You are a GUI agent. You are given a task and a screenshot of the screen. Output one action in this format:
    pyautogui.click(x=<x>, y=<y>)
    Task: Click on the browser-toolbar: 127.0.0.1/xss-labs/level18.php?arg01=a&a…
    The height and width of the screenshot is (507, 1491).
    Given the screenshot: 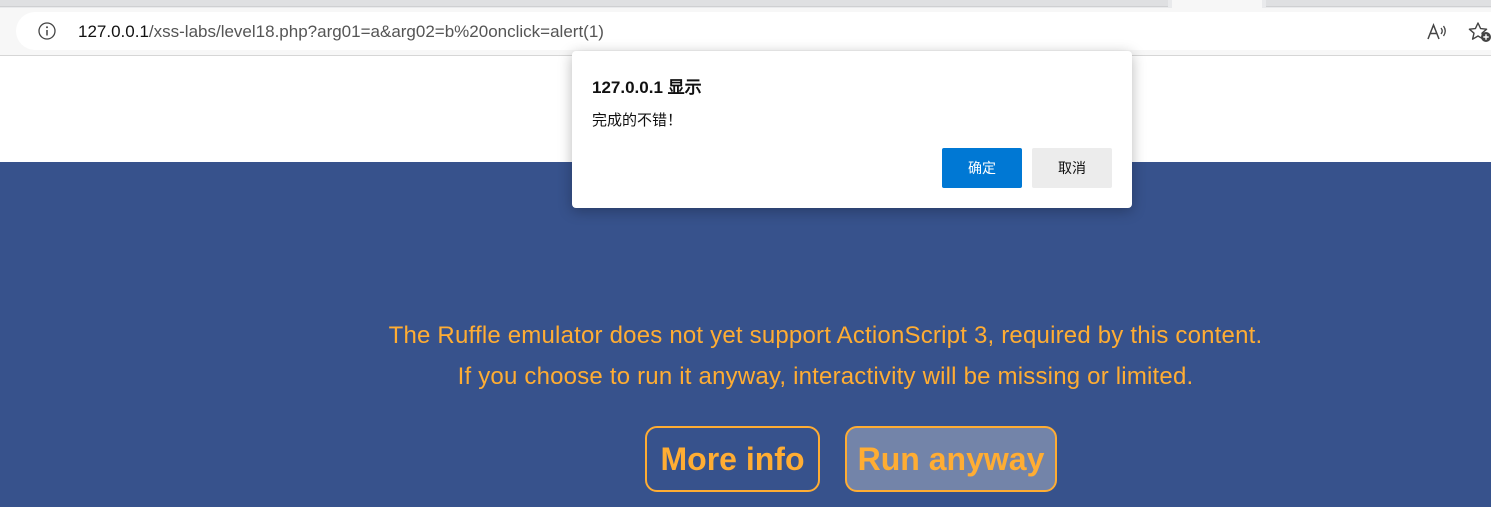 What is the action you would take?
    pyautogui.click(x=745, y=32)
    